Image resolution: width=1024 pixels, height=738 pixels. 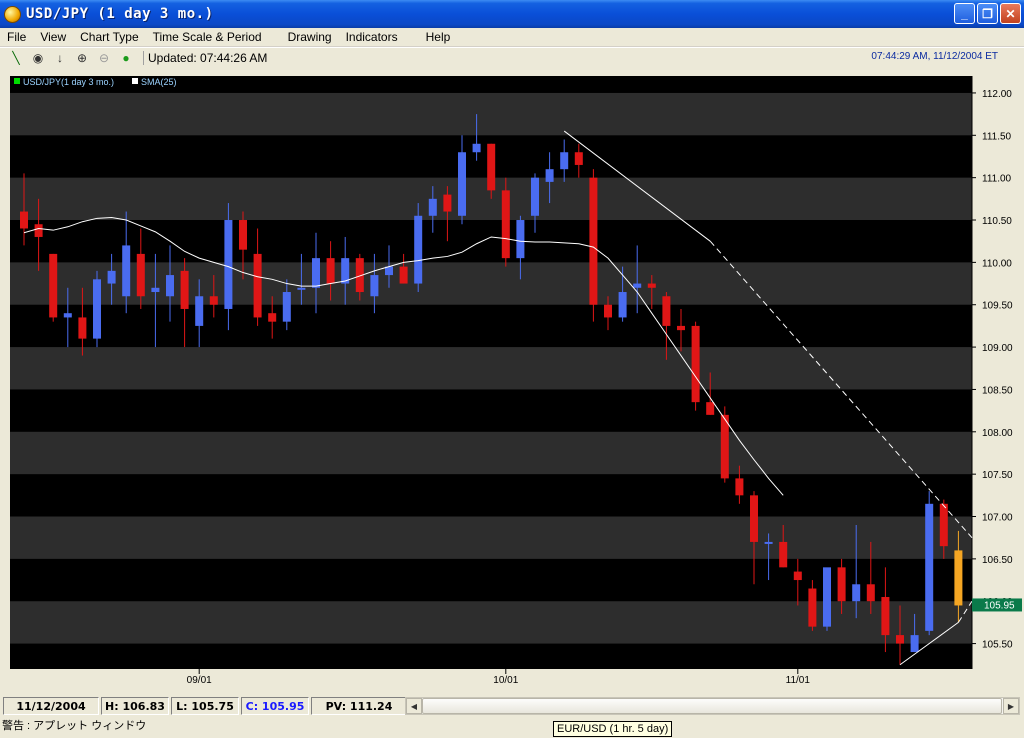 I want to click on menu-view: View, so click(x=53, y=37).